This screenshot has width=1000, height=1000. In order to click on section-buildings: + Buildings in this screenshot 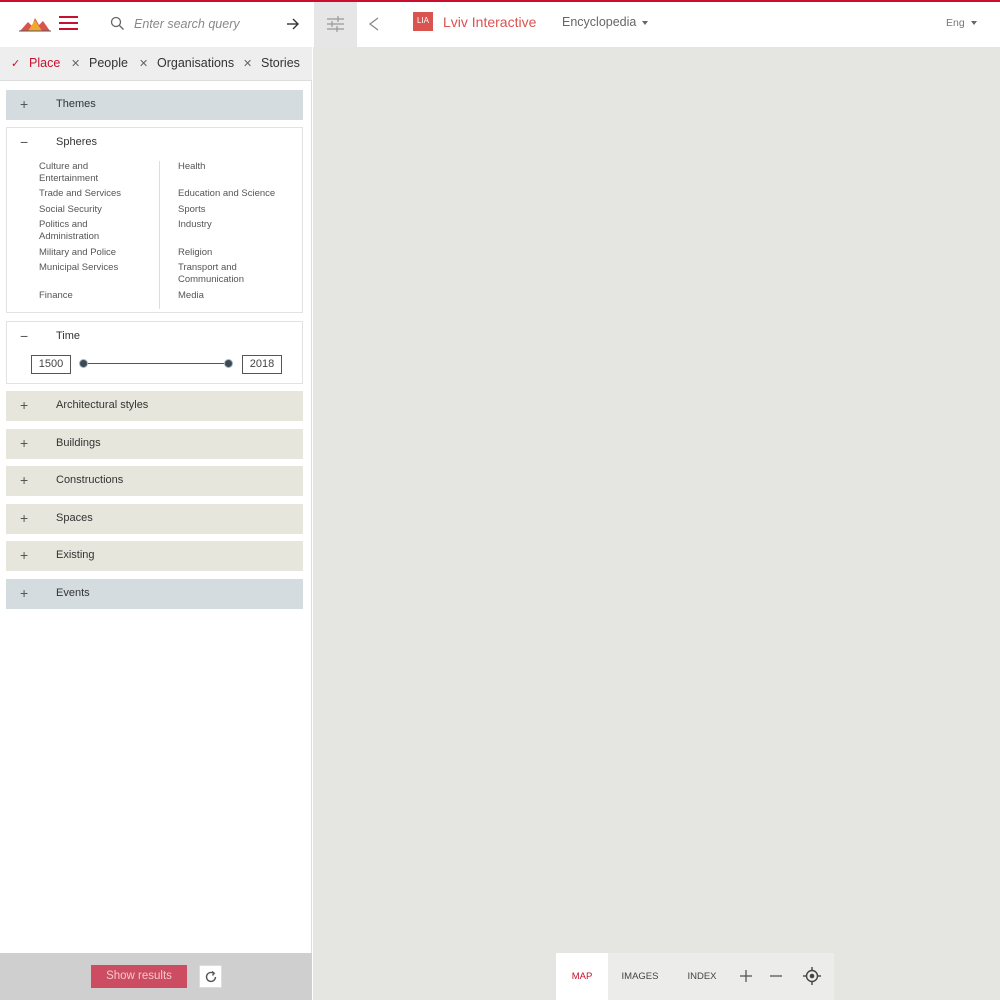, I will do `click(154, 444)`.